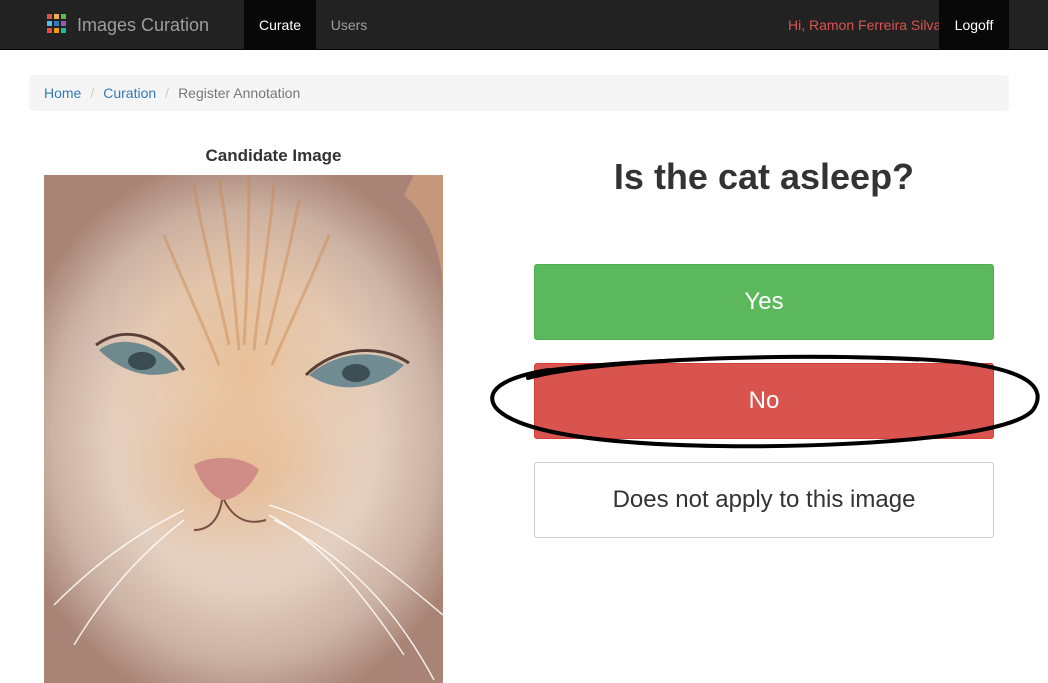 Image resolution: width=1048 pixels, height=683 pixels. I want to click on not-applicable-button: Does not apply to this image, so click(764, 500).